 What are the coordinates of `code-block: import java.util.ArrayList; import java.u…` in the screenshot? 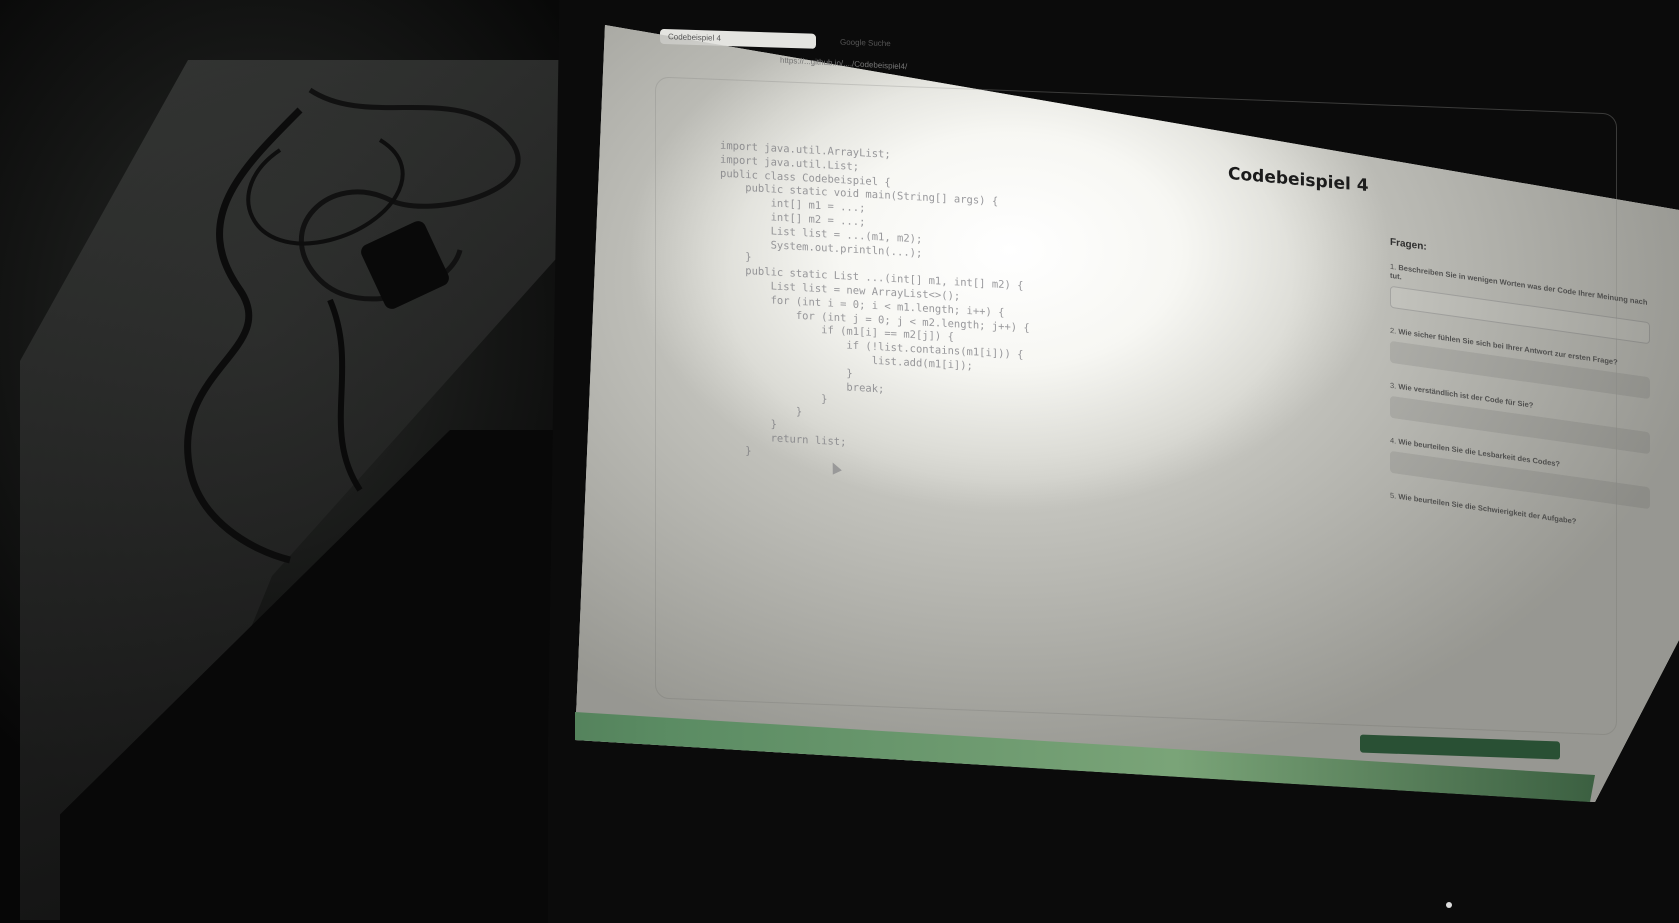 It's located at (875, 307).